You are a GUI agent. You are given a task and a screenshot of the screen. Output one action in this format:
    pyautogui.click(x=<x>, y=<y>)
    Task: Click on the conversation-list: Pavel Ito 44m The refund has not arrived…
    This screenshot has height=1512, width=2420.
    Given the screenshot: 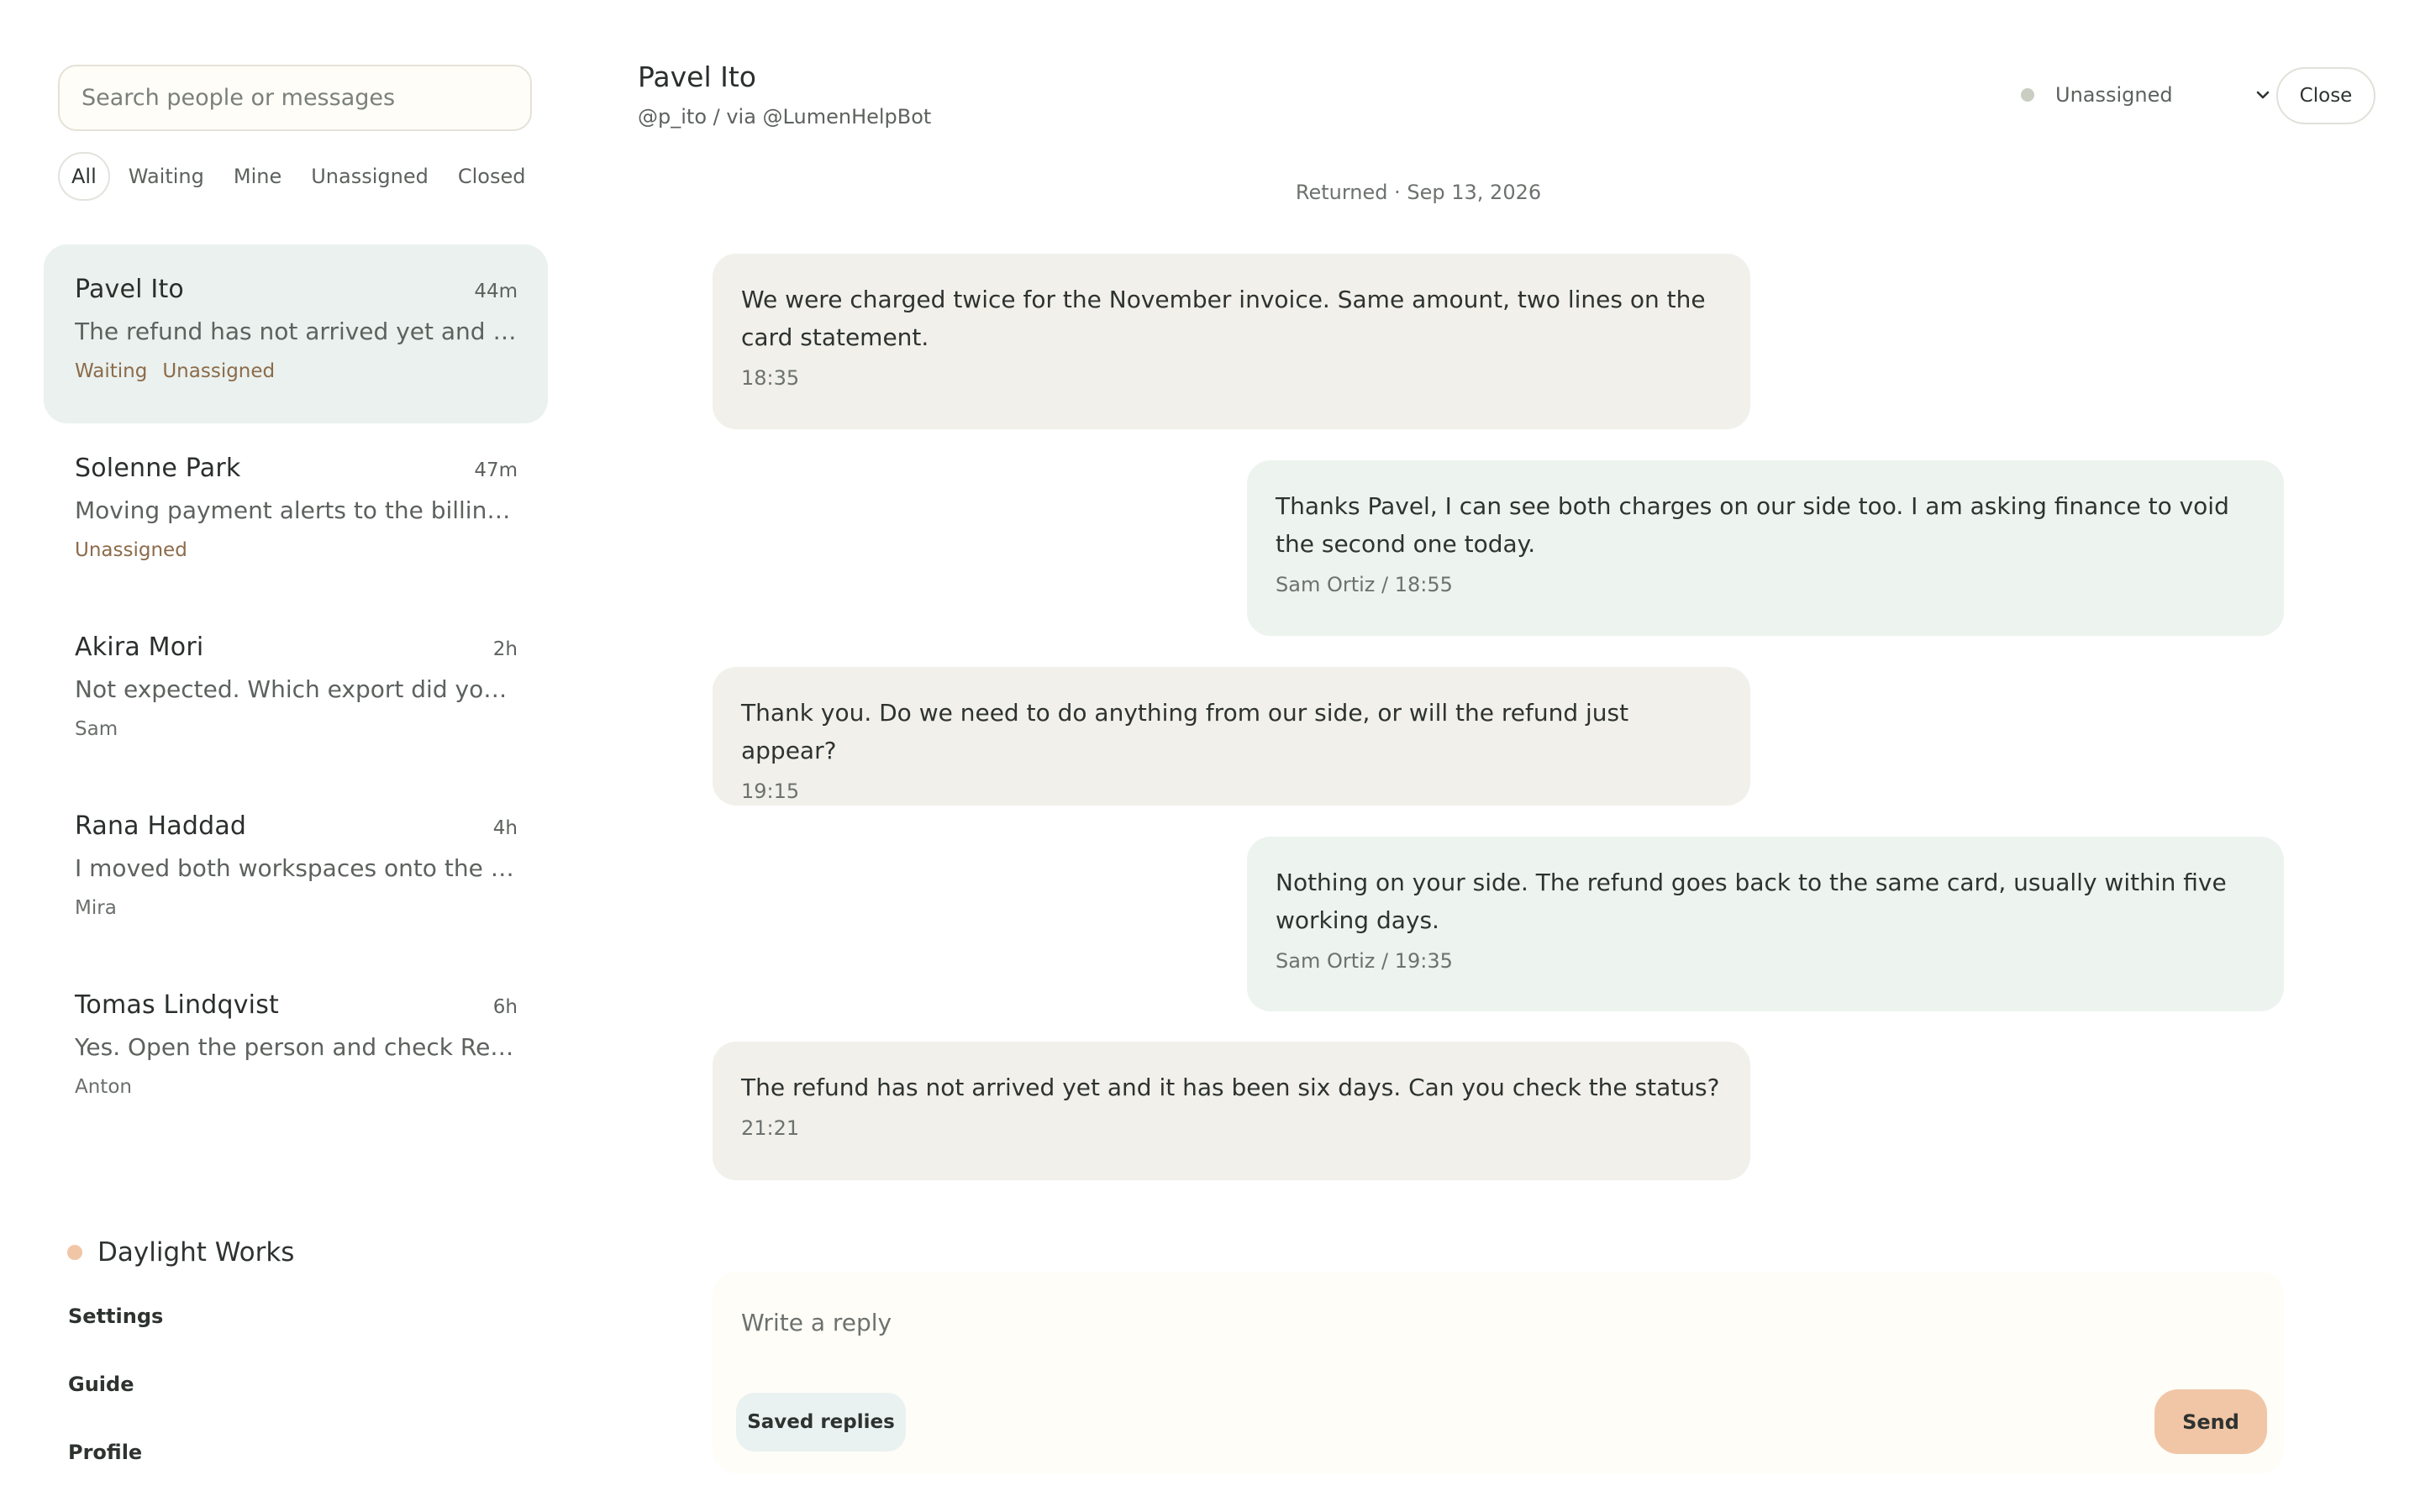 What is the action you would take?
    pyautogui.click(x=296, y=691)
    